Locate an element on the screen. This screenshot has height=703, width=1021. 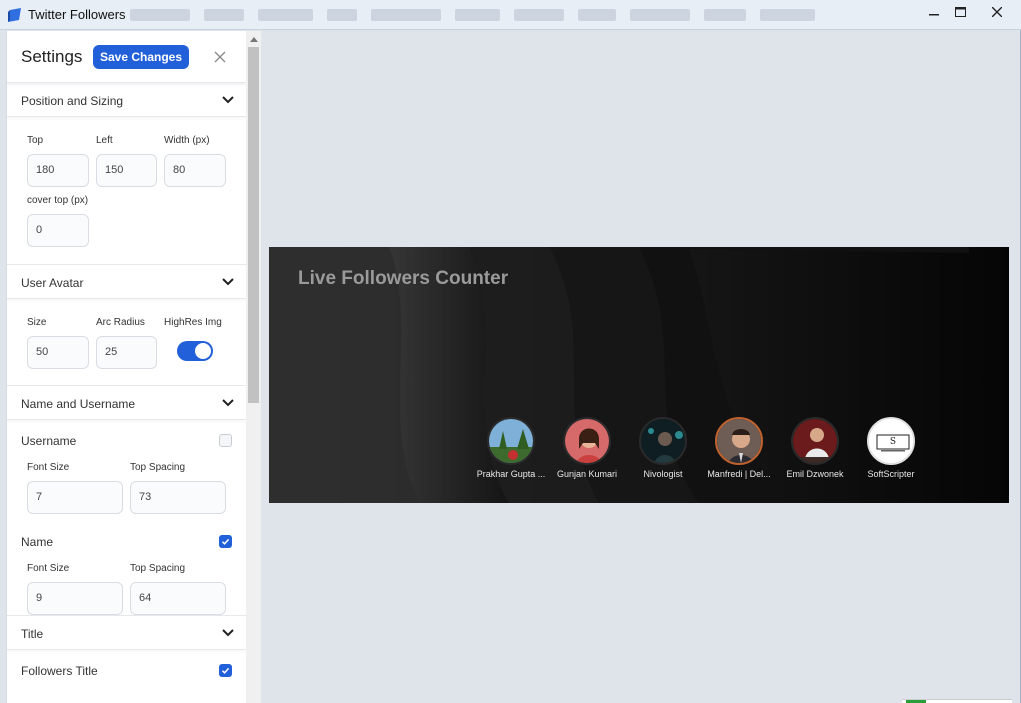
name-font-size-input: 9 is located at coordinates (75, 598).